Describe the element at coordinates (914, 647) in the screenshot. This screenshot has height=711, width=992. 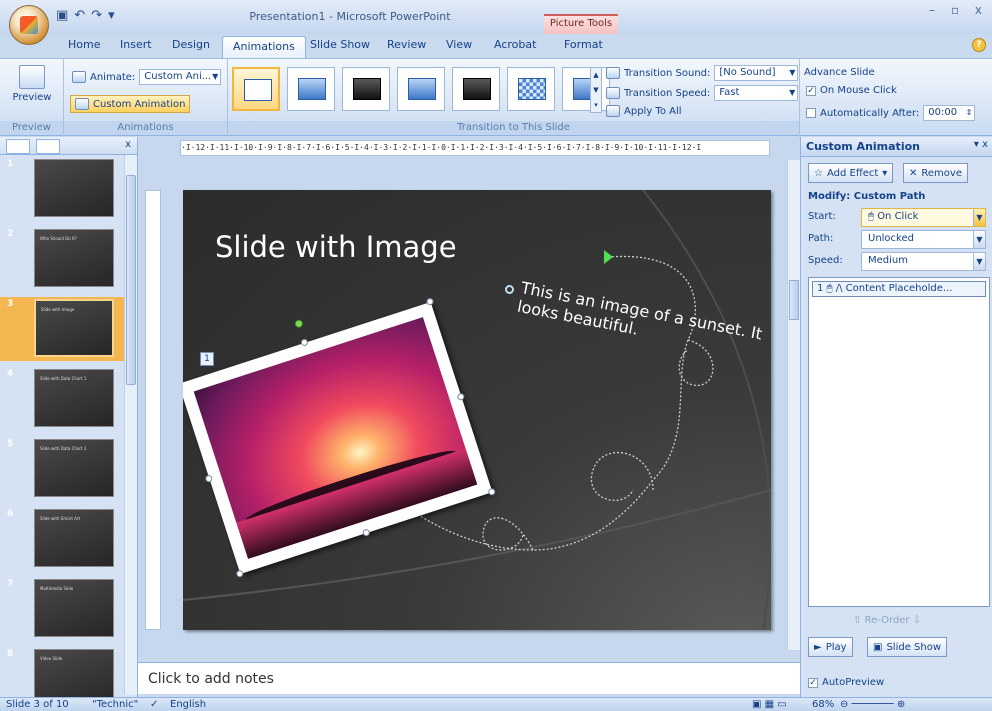
I see `slide-show-label: Slide Show` at that location.